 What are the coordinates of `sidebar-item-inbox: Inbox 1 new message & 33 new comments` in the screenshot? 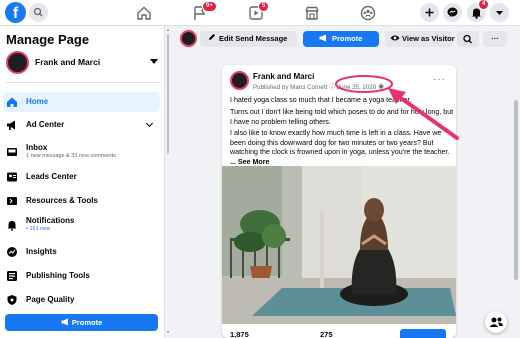 It's located at (81, 152).